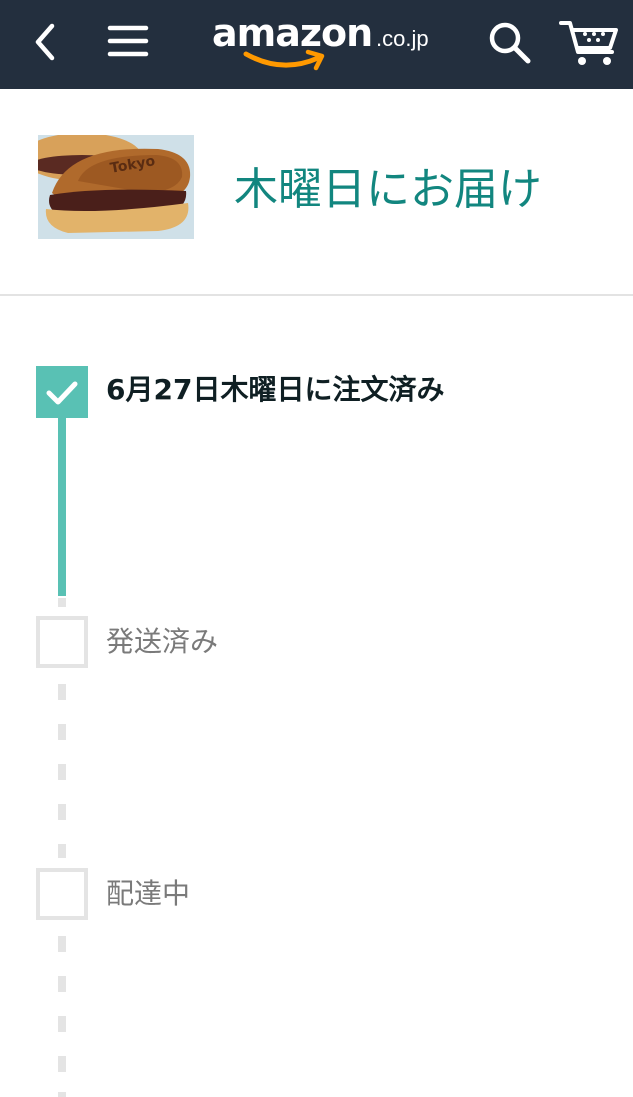 The width and height of the screenshot is (633, 1097). I want to click on progress-line-complete, so click(62, 507).